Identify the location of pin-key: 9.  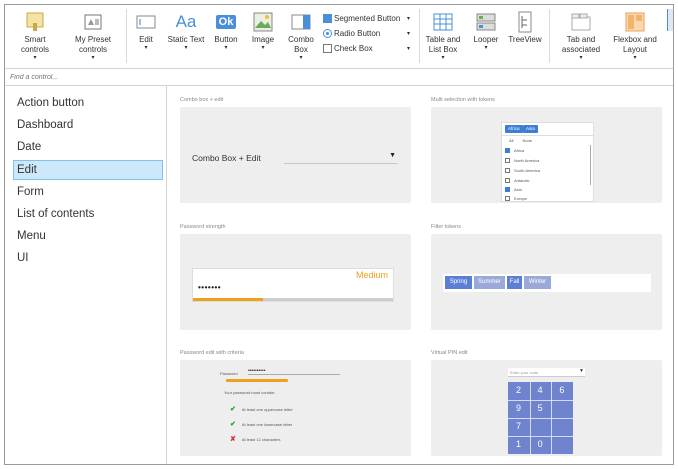
(518, 408).